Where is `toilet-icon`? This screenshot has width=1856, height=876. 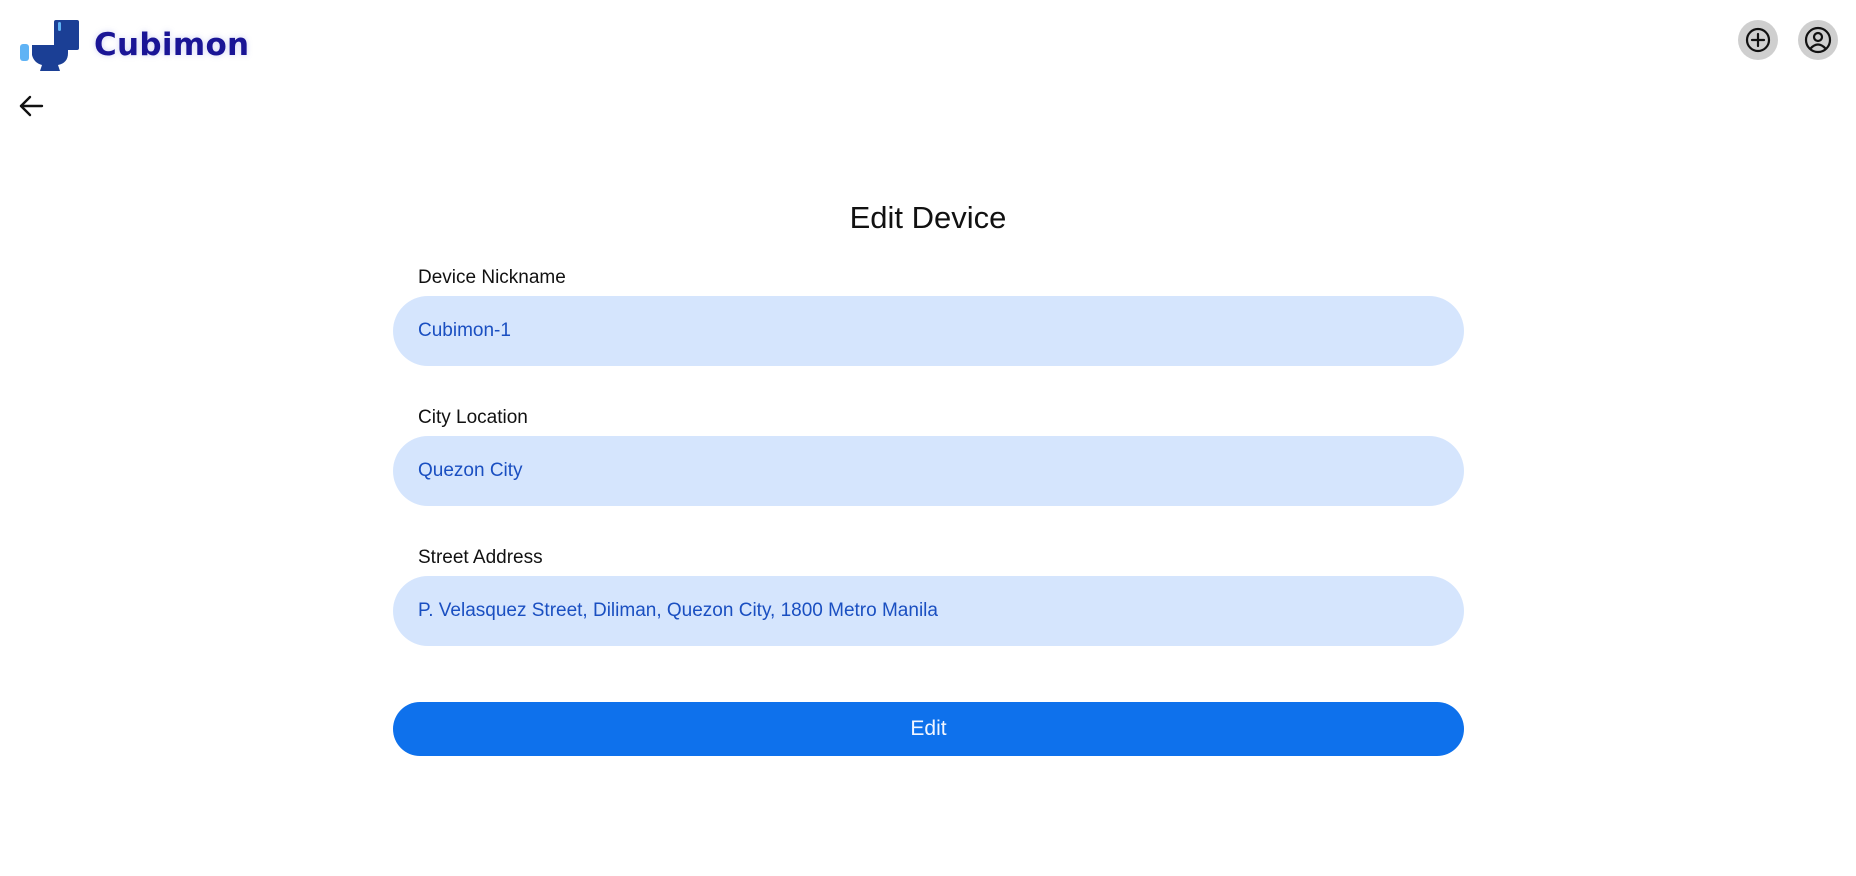 toilet-icon is located at coordinates (49, 45).